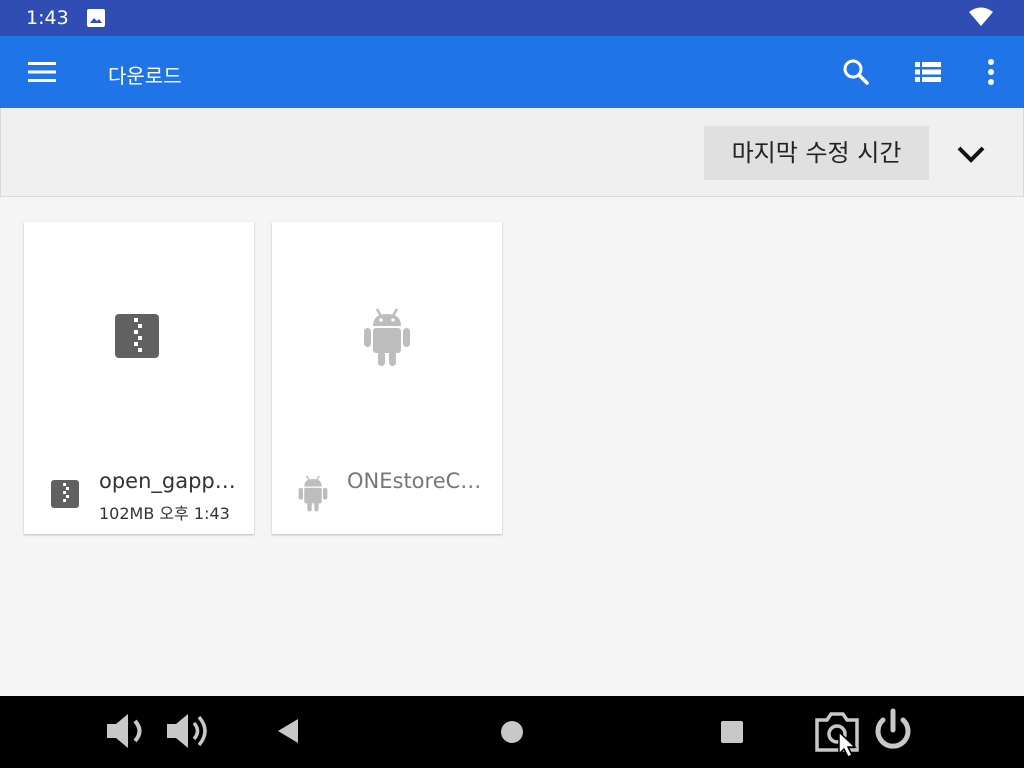 The width and height of the screenshot is (1024, 768). Describe the element at coordinates (145, 76) in the screenshot. I see `page-title: 다운로드` at that location.